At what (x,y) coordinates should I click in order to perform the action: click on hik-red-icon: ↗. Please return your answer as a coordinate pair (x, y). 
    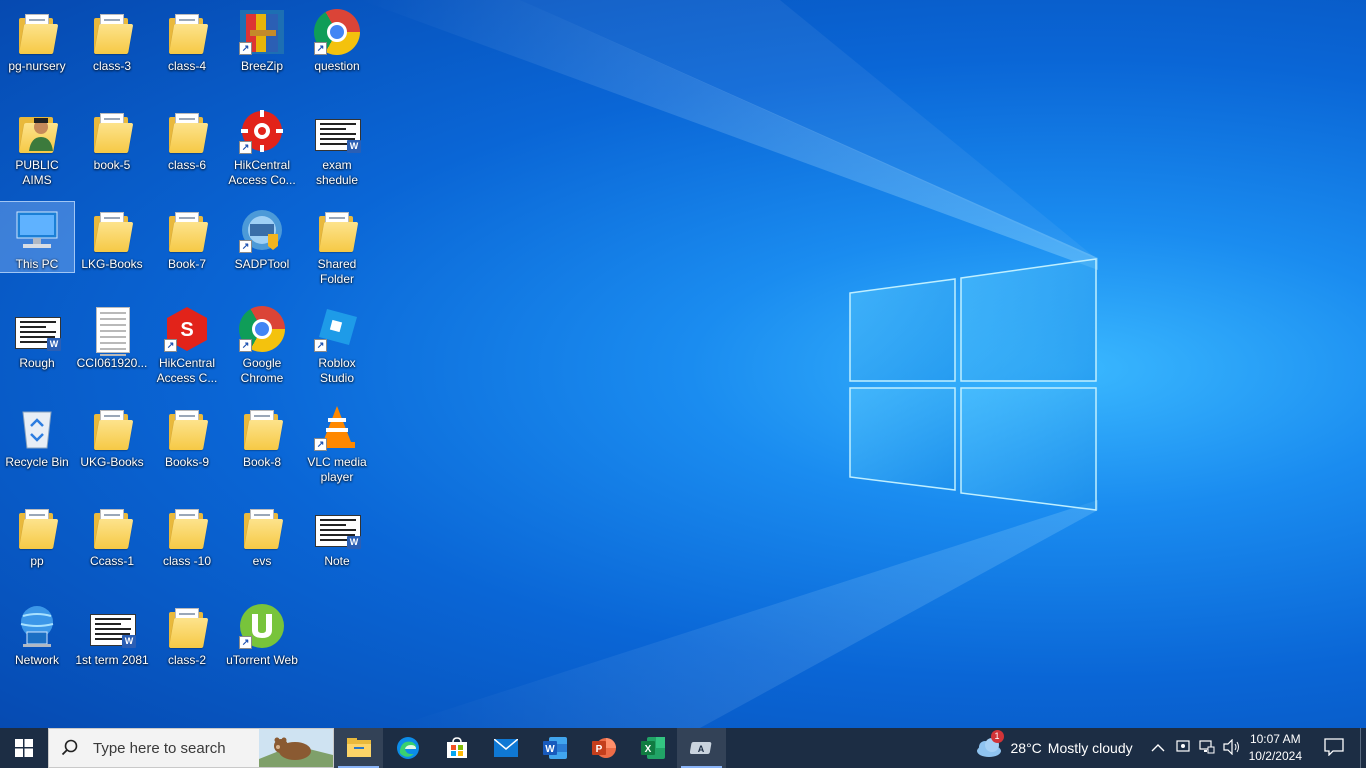
    Looking at the image, I should click on (262, 131).